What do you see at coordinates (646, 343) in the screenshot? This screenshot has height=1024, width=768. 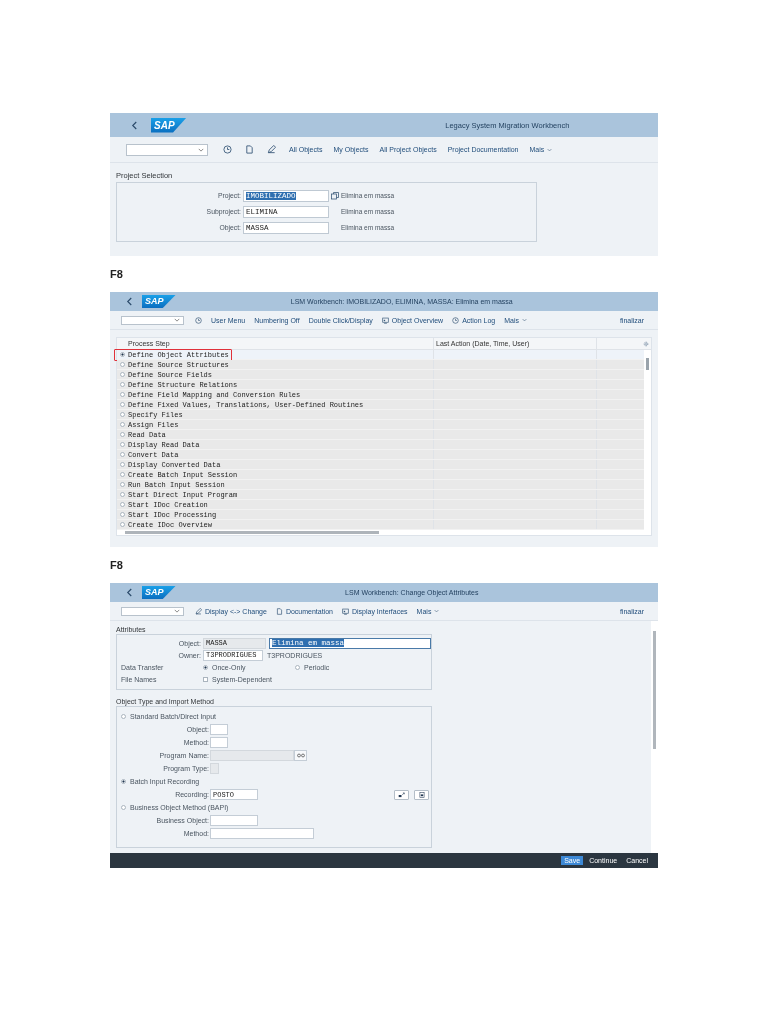 I see `settings-icon` at bounding box center [646, 343].